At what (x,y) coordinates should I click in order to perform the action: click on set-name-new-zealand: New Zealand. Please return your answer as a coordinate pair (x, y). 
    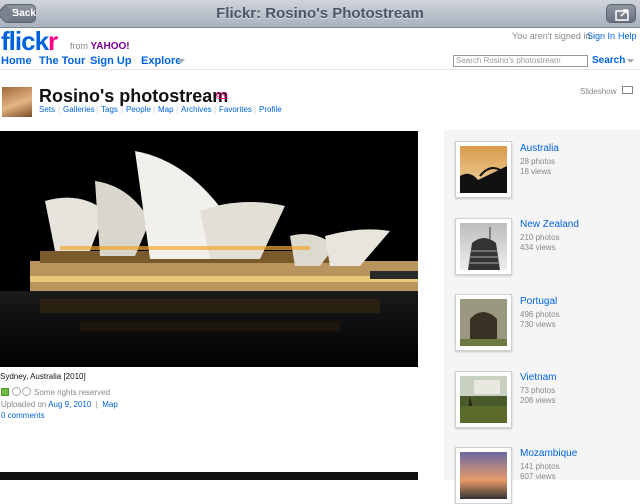
    Looking at the image, I should click on (549, 224).